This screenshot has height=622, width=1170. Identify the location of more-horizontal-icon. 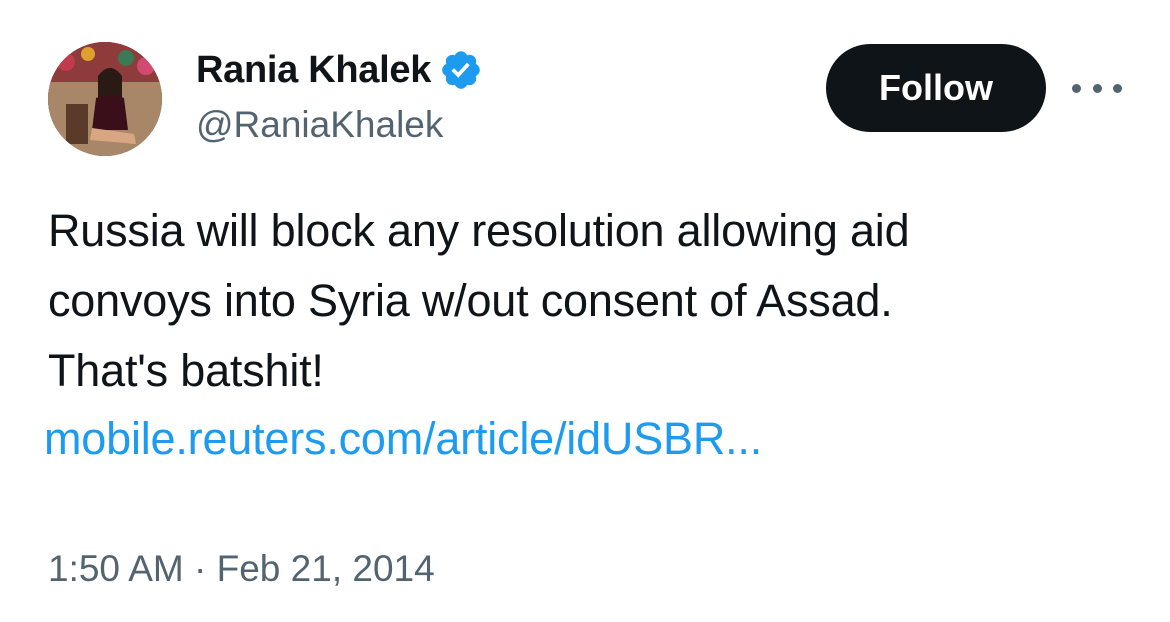
(1097, 88).